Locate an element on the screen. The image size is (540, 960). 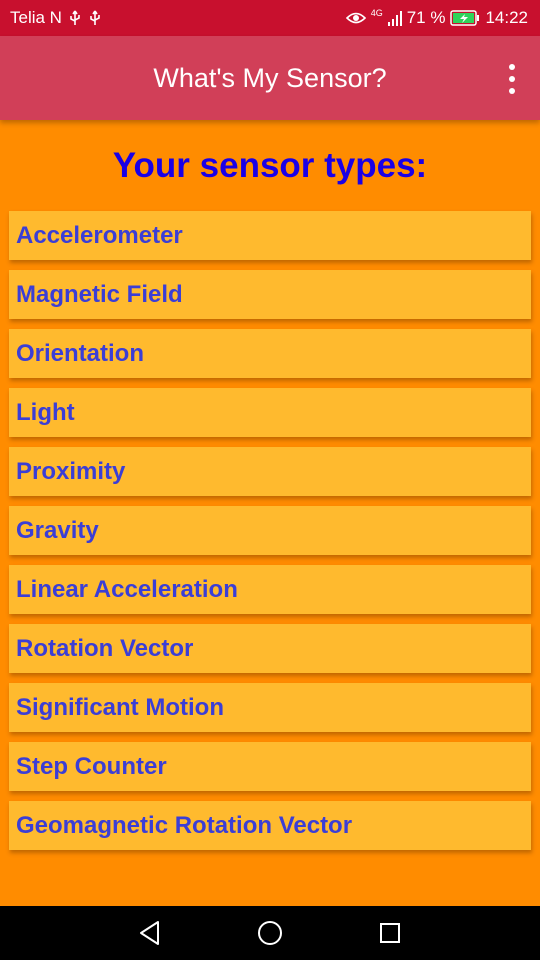
more-vert-icon is located at coordinates (512, 79).